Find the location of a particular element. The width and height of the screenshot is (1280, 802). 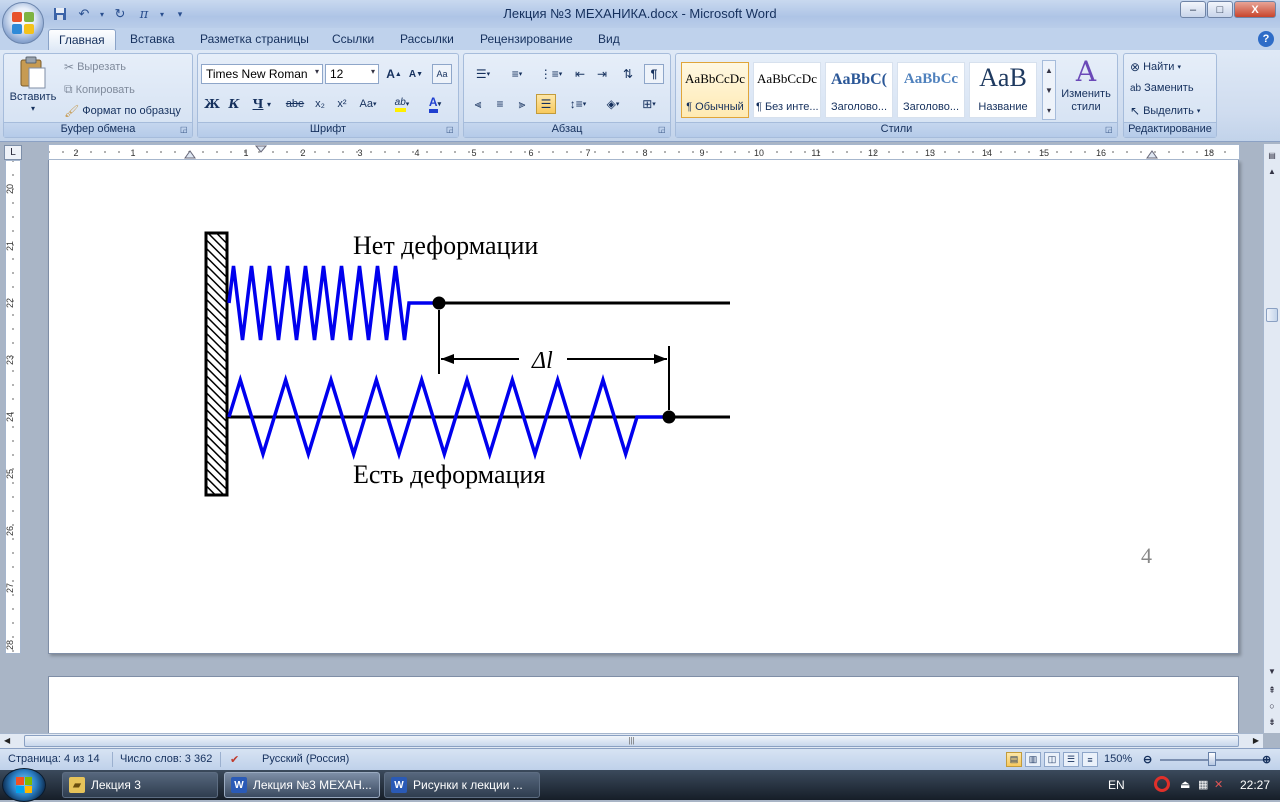

superscript-button: x² is located at coordinates (342, 104).